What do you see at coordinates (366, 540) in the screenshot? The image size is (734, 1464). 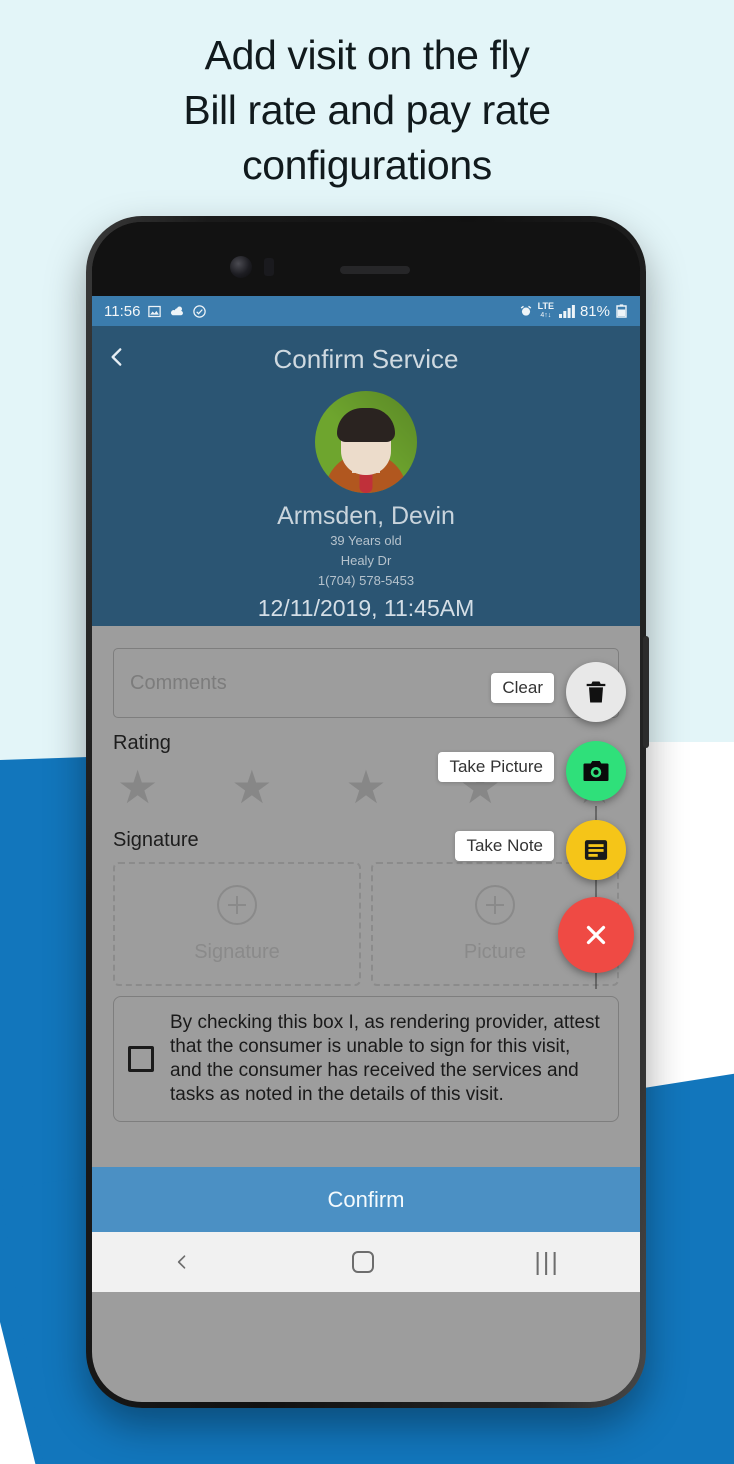 I see `patient-age: 39 Years old` at bounding box center [366, 540].